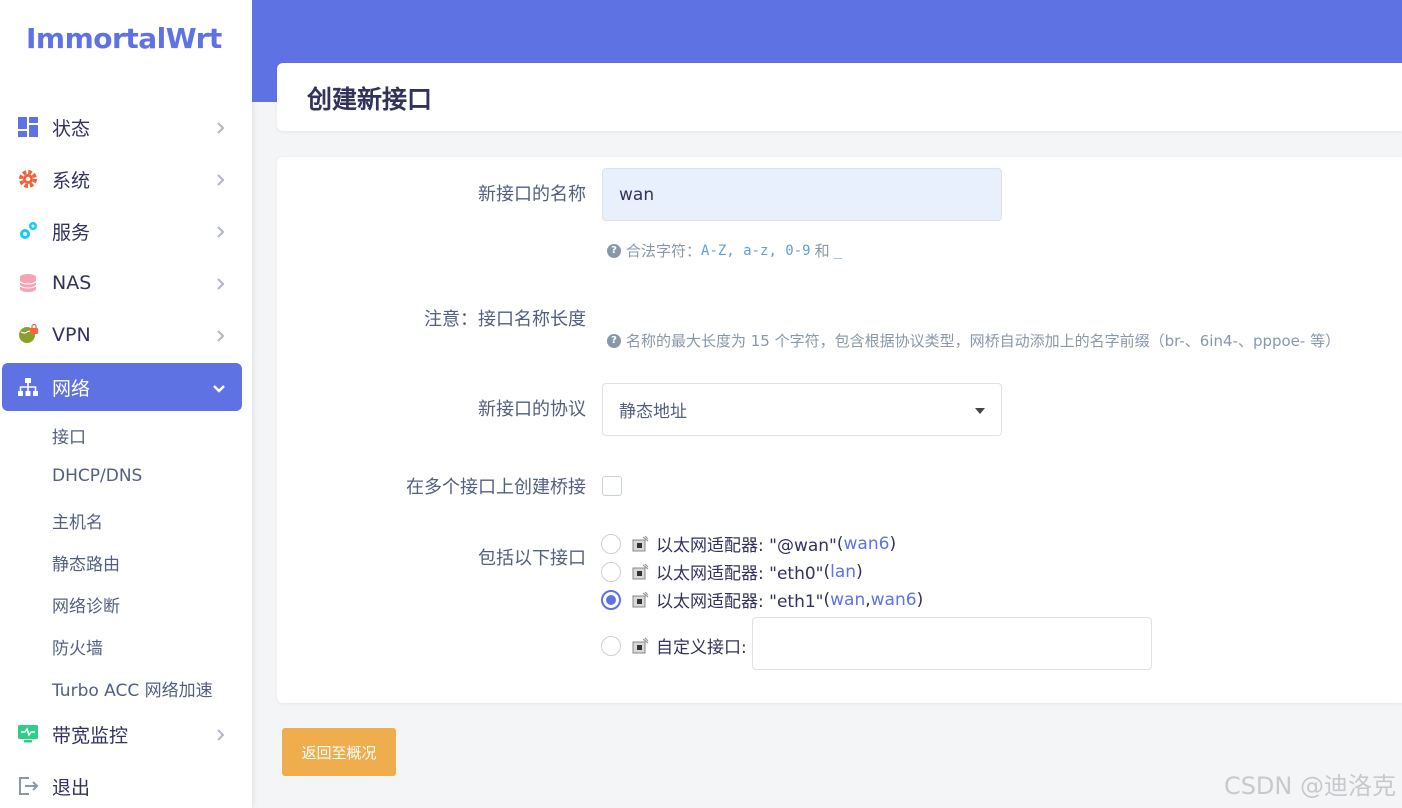 The width and height of the screenshot is (1402, 808). I want to click on sidebar-subitem-dhcp-dns: DHCP/DNS, so click(97, 476).